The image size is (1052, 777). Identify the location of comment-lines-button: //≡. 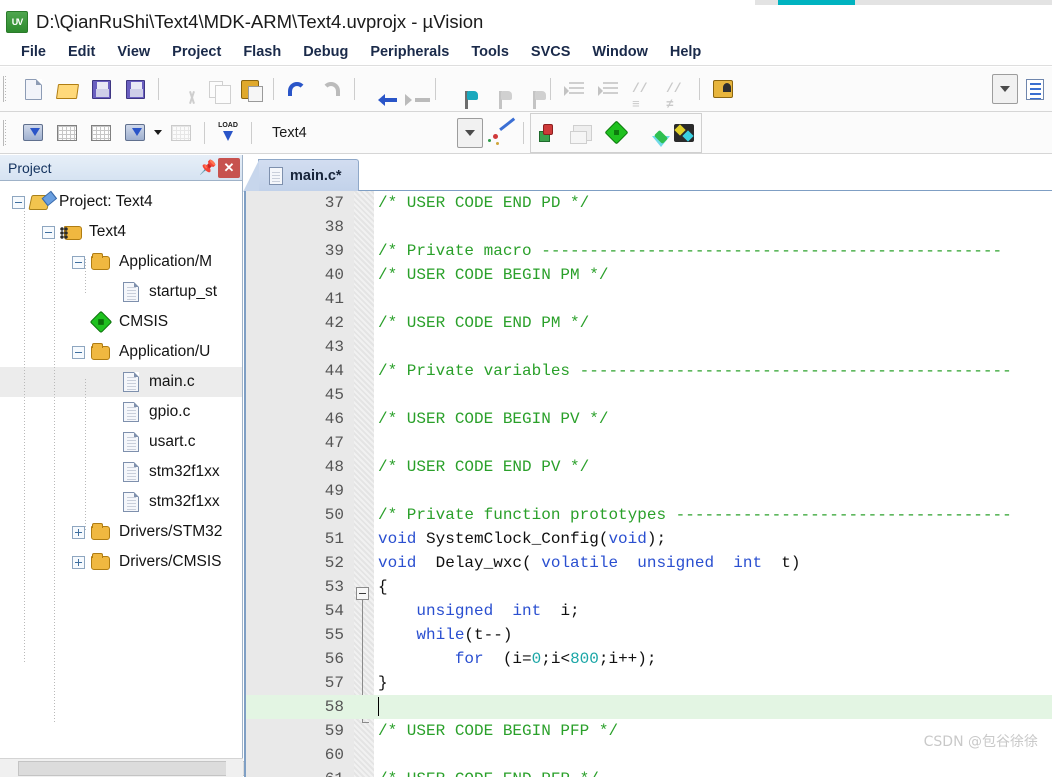
(642, 92).